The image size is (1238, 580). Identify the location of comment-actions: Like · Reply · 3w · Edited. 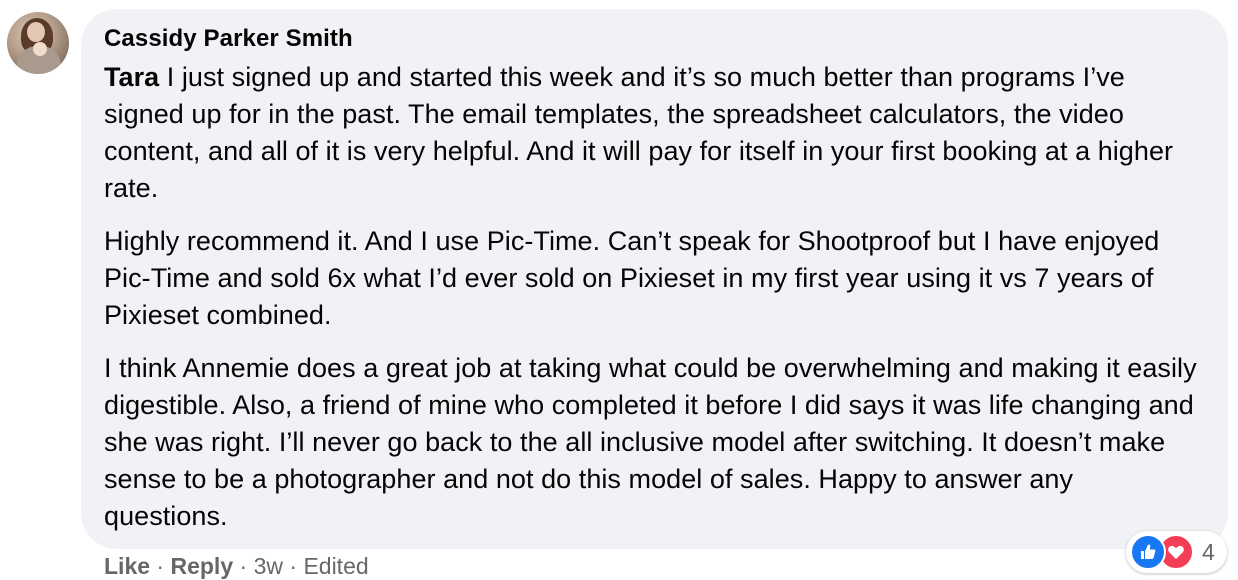
(236, 565).